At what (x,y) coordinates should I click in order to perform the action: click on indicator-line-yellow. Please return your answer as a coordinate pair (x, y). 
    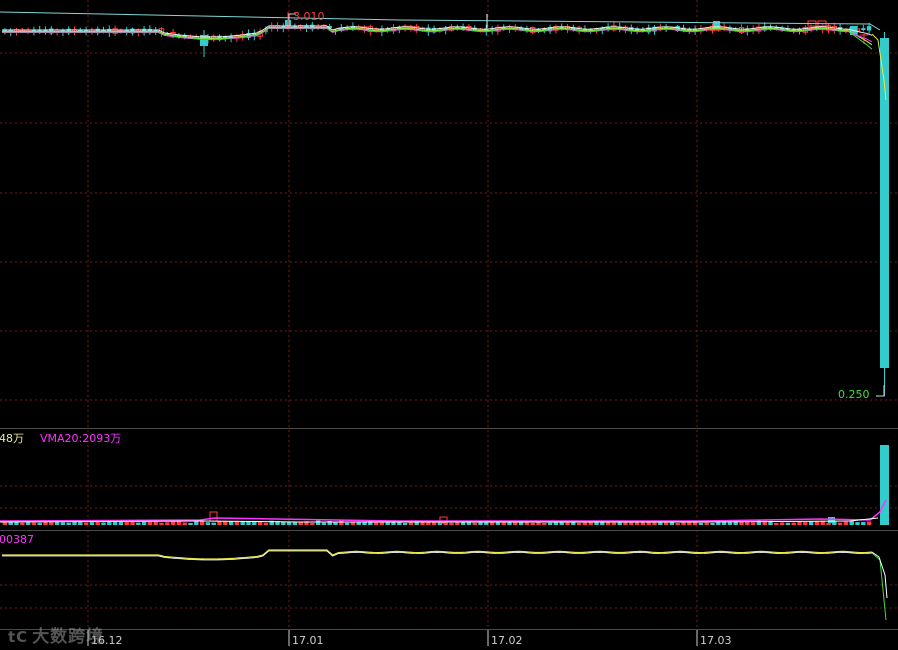
    Looking at the image, I should click on (437, 554).